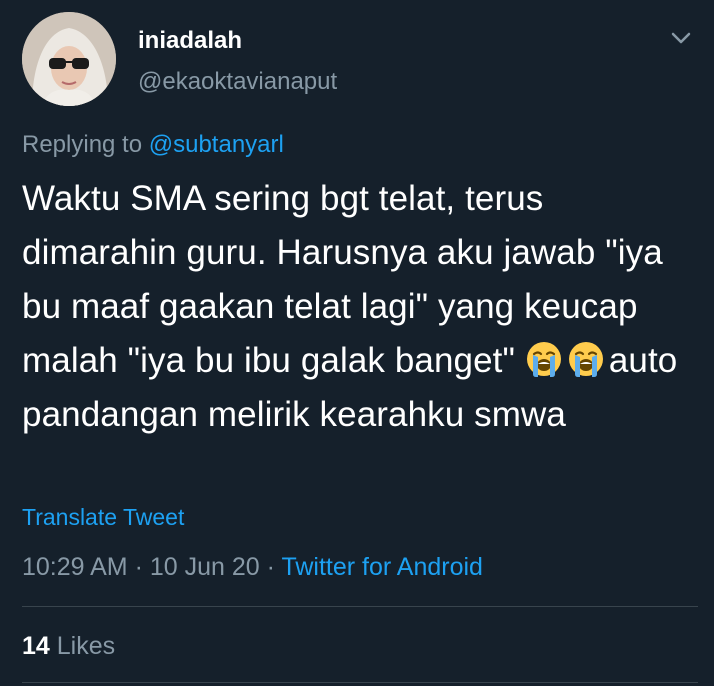 Image resolution: width=714 pixels, height=686 pixels. I want to click on reply-mention-link: @subtanyarl, so click(216, 144).